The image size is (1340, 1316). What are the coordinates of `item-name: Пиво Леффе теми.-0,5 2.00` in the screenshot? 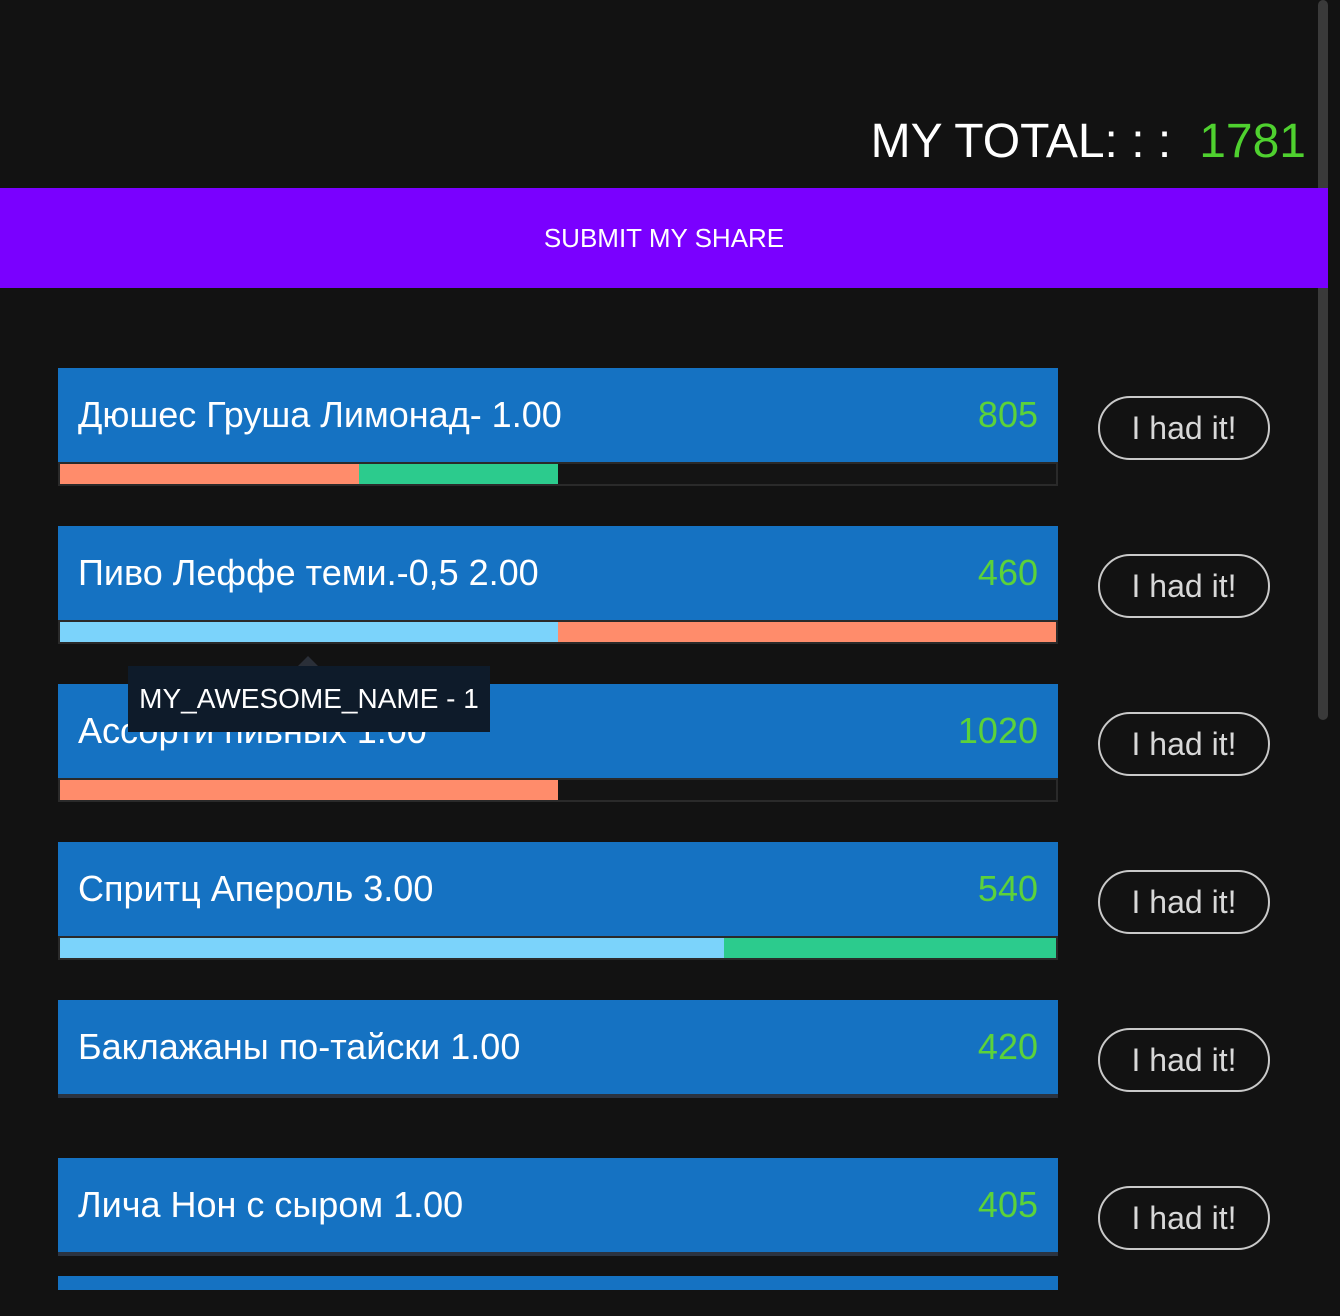 It's located at (308, 572).